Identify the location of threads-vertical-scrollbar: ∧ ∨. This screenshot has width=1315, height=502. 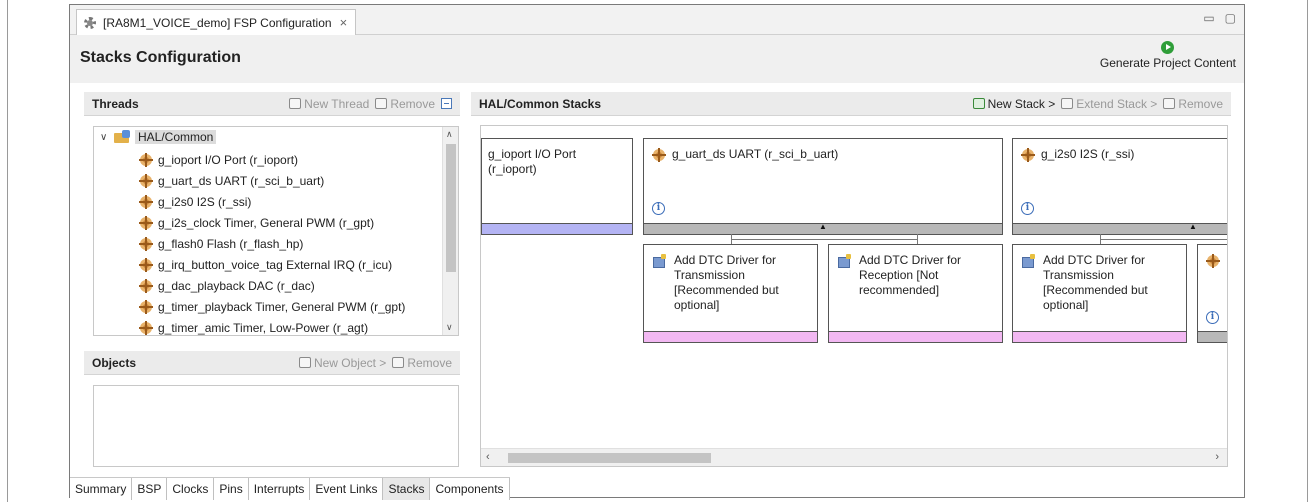
(450, 231).